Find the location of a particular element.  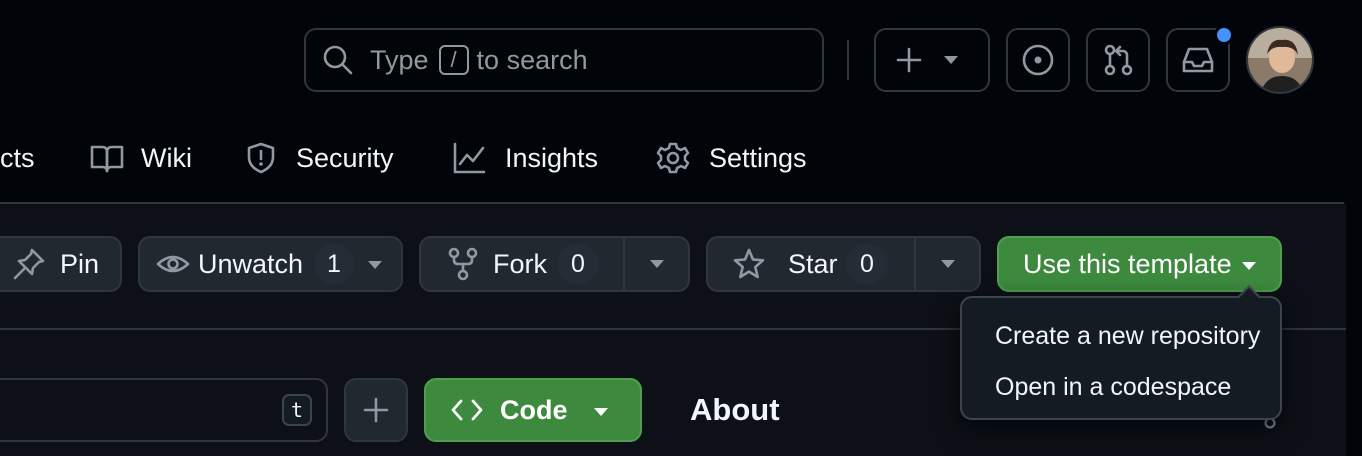

issues-button is located at coordinates (1038, 60).